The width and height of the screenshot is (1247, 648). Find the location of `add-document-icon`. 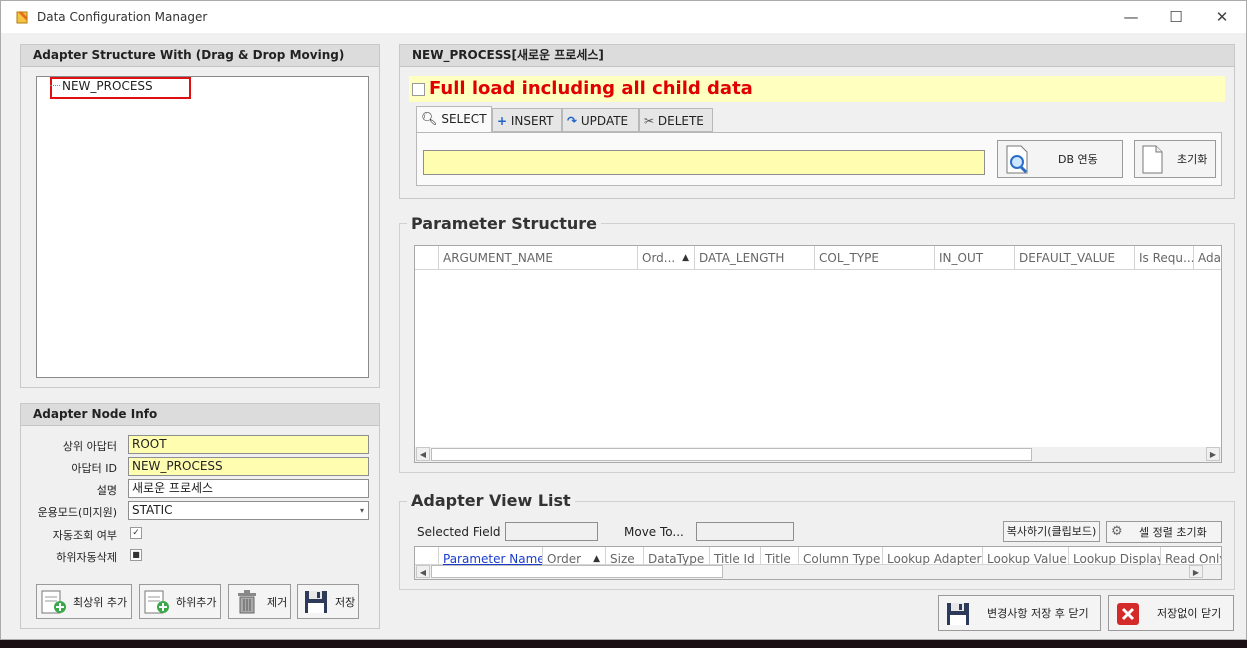

add-document-icon is located at coordinates (53, 602).